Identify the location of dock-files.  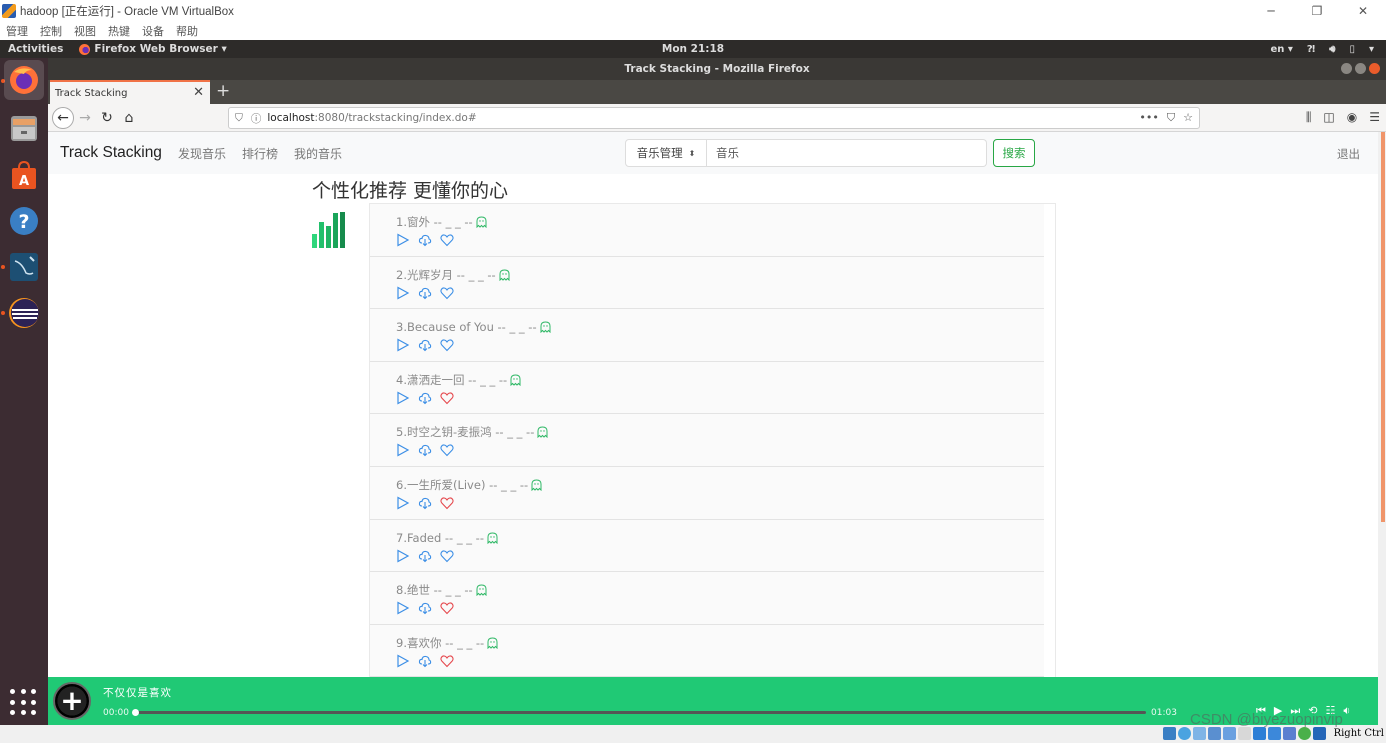
(24, 128).